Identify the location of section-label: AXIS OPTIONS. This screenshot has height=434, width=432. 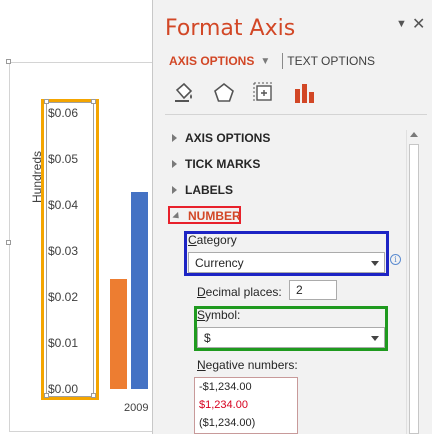
(228, 138).